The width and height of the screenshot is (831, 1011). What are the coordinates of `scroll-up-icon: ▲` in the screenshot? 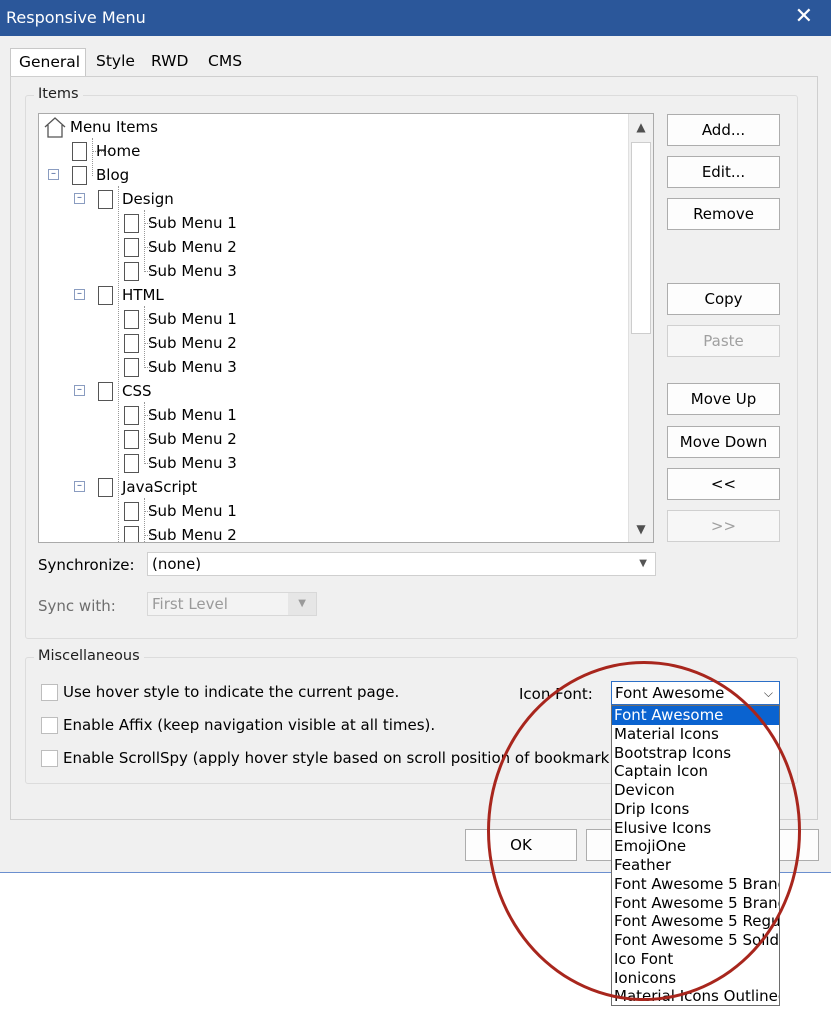 It's located at (641, 127).